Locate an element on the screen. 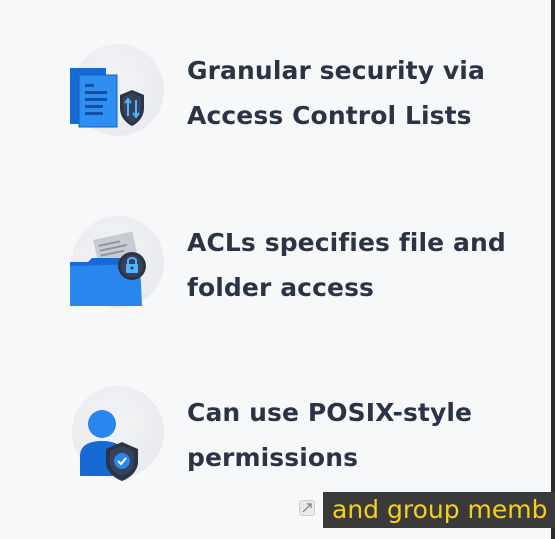  user-shield-icon is located at coordinates (116, 434).